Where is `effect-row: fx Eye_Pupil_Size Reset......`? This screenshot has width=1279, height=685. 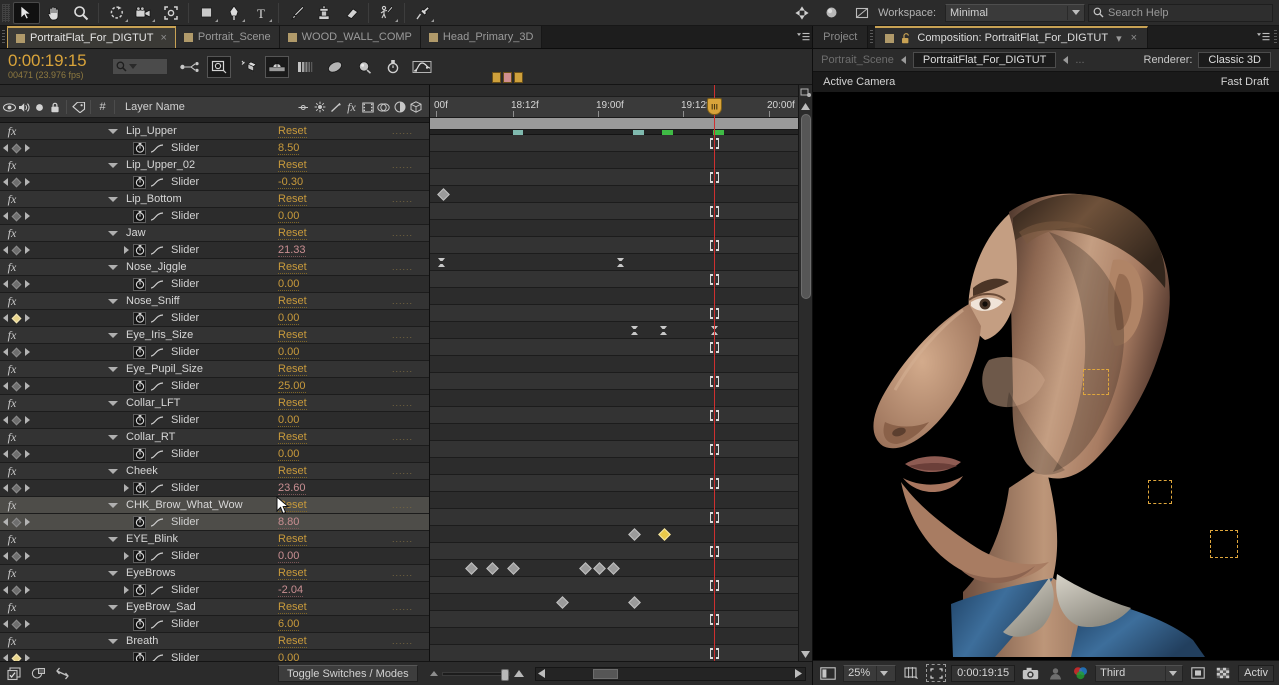 effect-row: fx Eye_Pupil_Size Reset...... is located at coordinates (214, 369).